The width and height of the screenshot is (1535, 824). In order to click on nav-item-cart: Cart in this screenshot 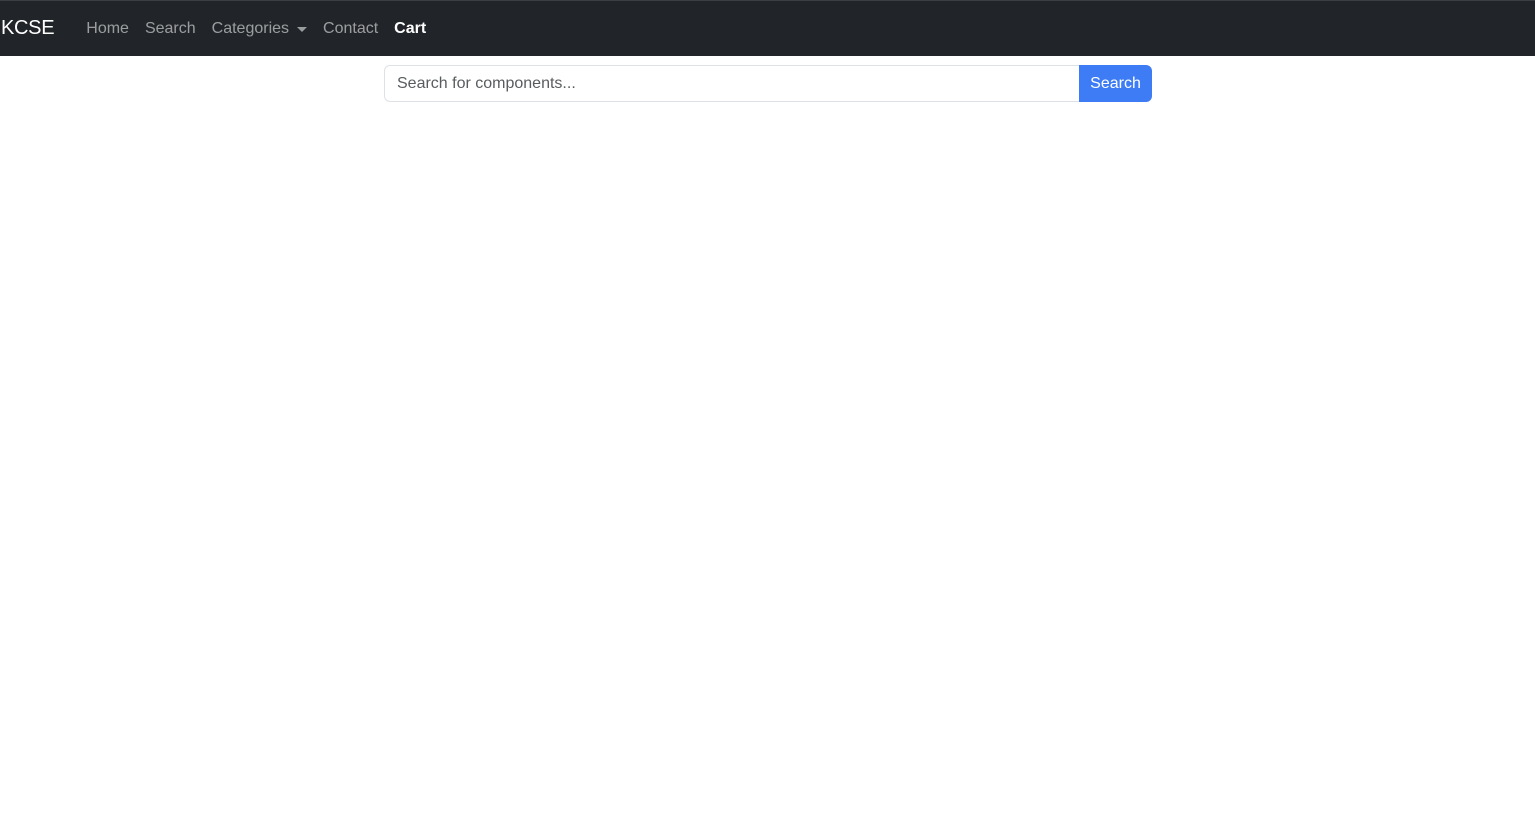, I will do `click(410, 29)`.